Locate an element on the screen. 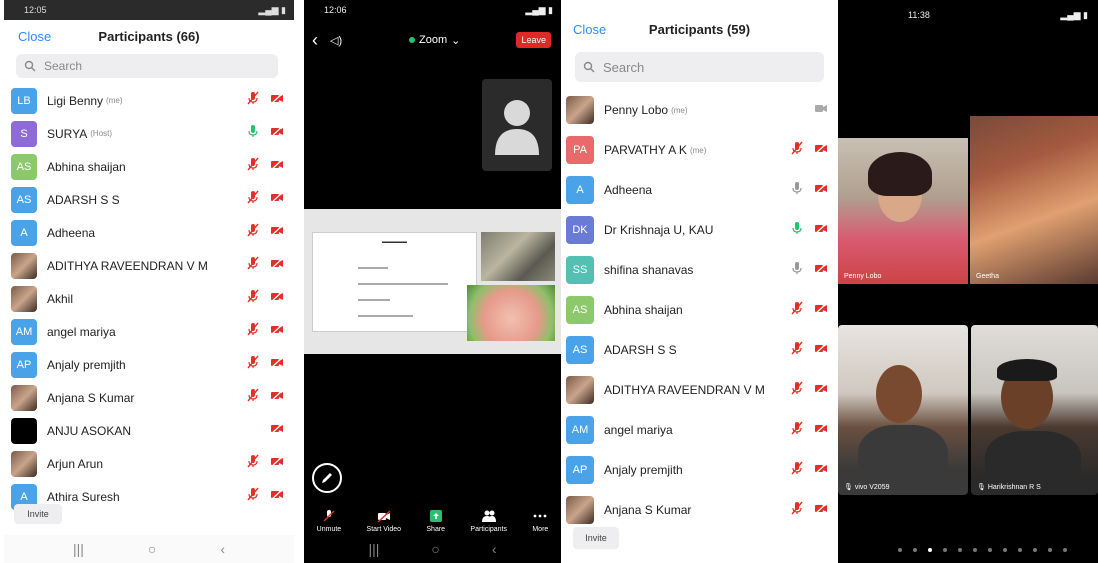  participant-row: PA PARVATHY A K (me) is located at coordinates (699, 150).